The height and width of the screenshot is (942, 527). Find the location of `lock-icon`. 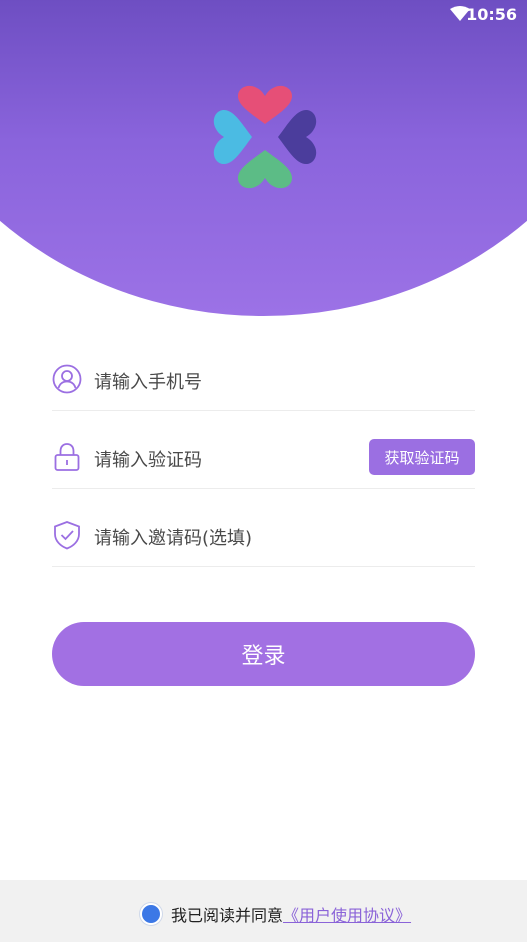

lock-icon is located at coordinates (67, 457).